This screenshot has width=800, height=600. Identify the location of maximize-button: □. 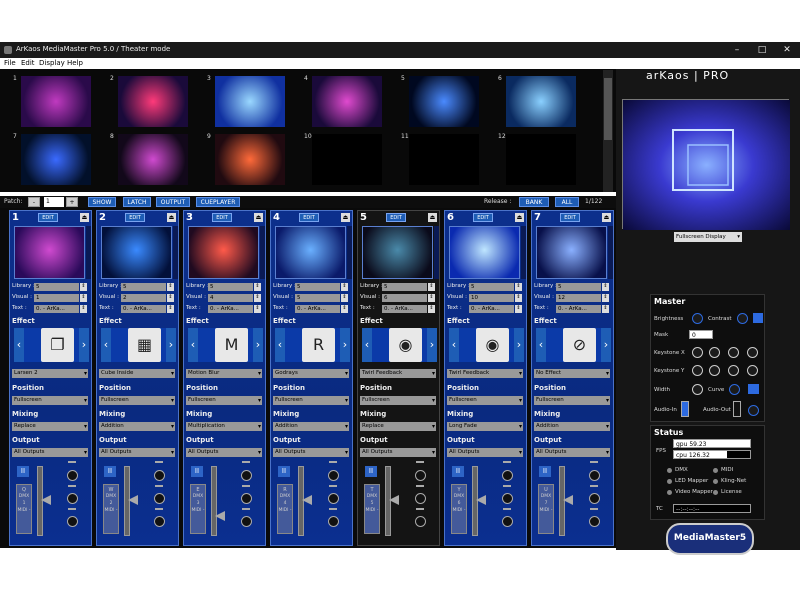
(762, 50).